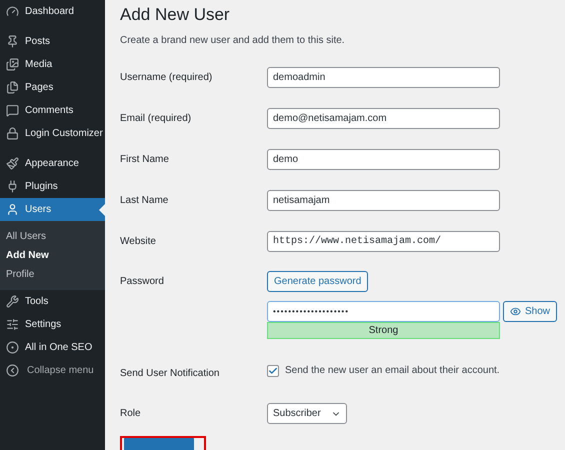 The image size is (565, 450). What do you see at coordinates (12, 324) in the screenshot?
I see `settings-icon` at bounding box center [12, 324].